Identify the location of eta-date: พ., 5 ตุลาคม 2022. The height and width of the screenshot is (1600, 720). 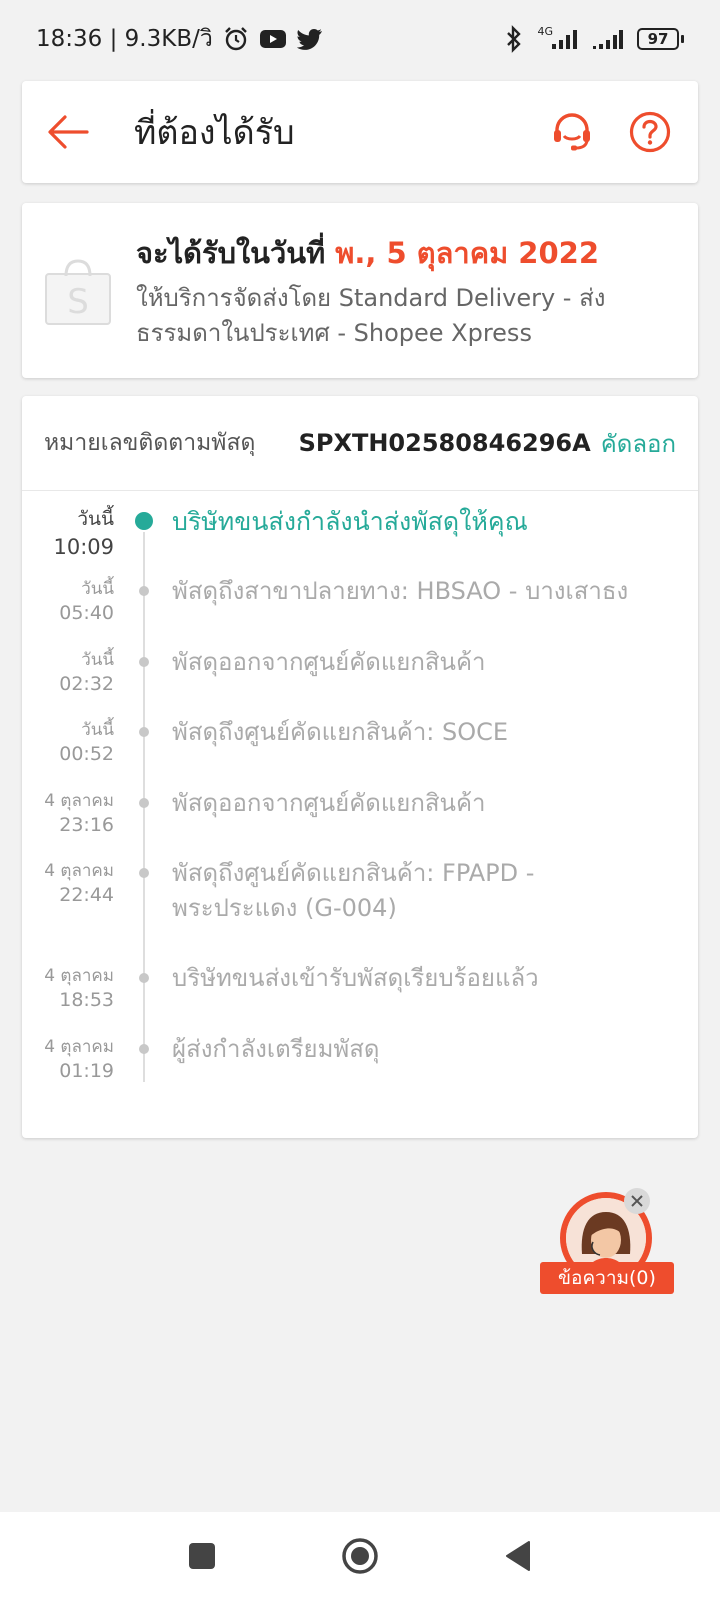
(467, 253).